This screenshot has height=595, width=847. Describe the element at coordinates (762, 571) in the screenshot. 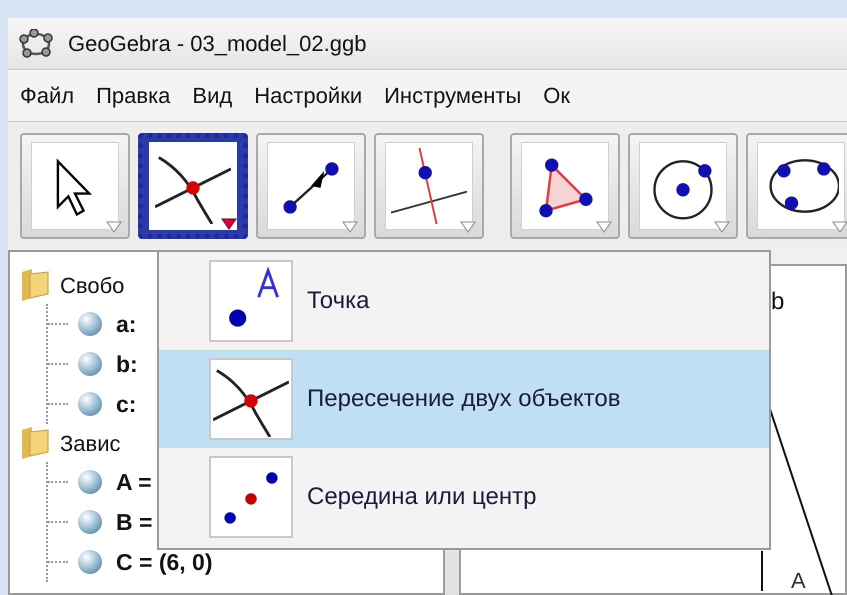

I see `vertical-line` at that location.